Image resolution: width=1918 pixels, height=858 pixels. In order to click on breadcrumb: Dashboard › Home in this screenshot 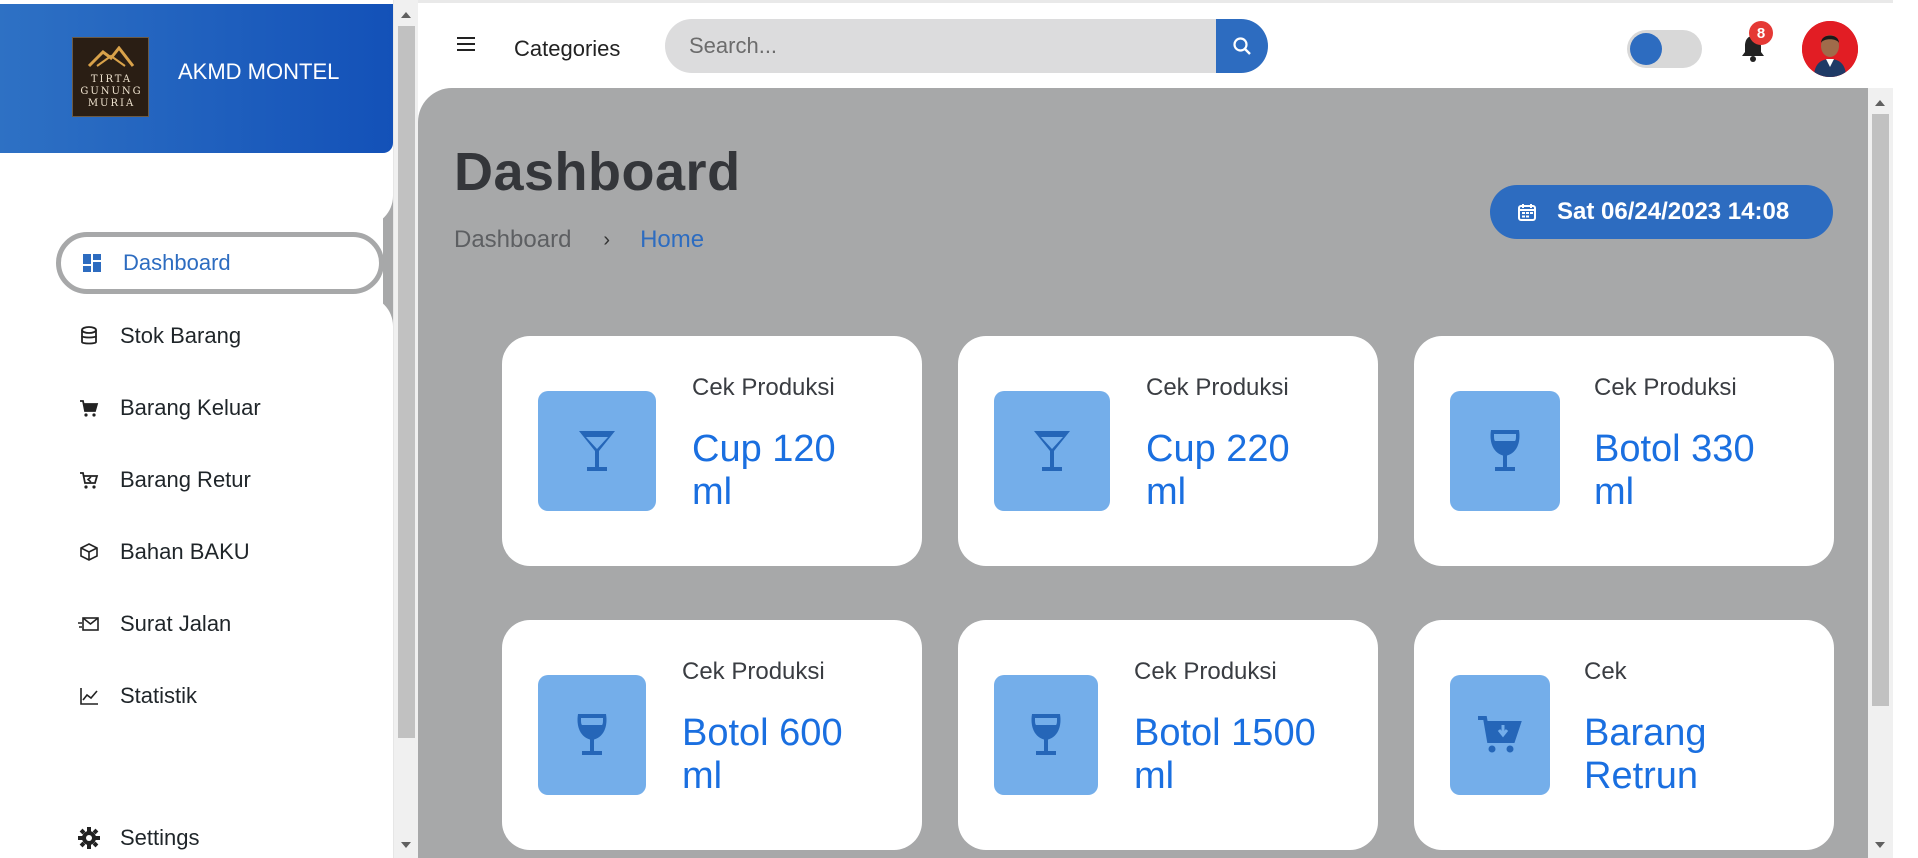, I will do `click(579, 240)`.